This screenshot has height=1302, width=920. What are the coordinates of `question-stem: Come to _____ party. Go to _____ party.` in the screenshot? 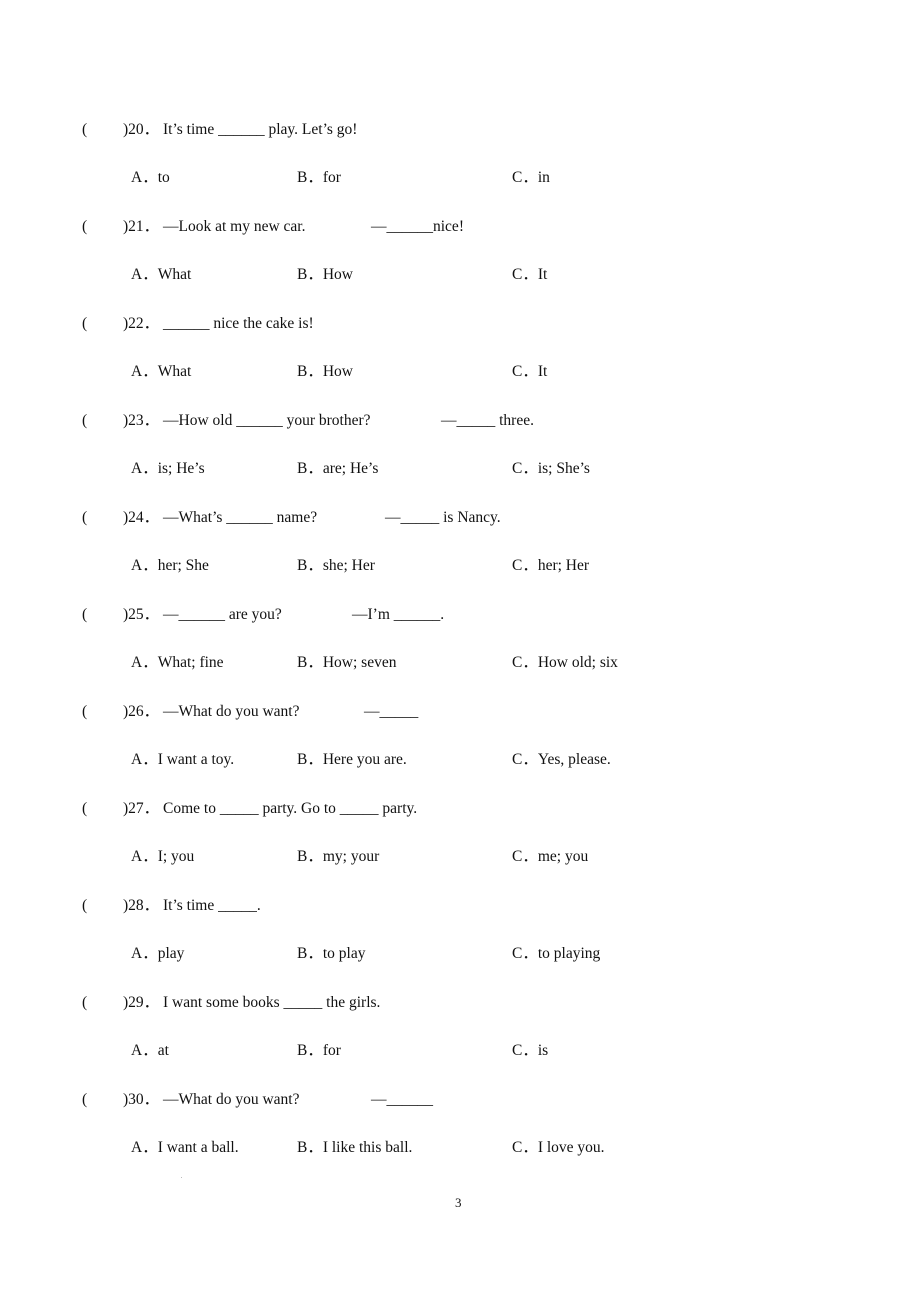 It's located at (290, 808).